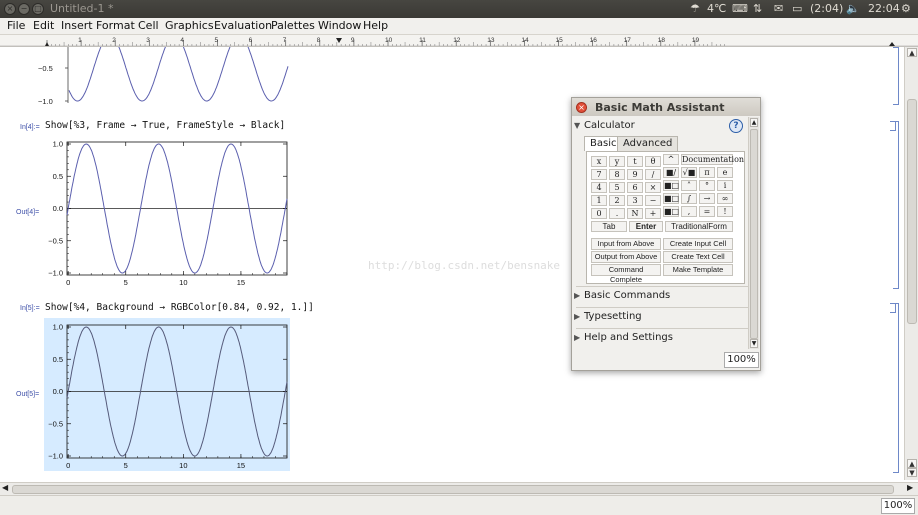  I want to click on menu-format: Format, so click(115, 25).